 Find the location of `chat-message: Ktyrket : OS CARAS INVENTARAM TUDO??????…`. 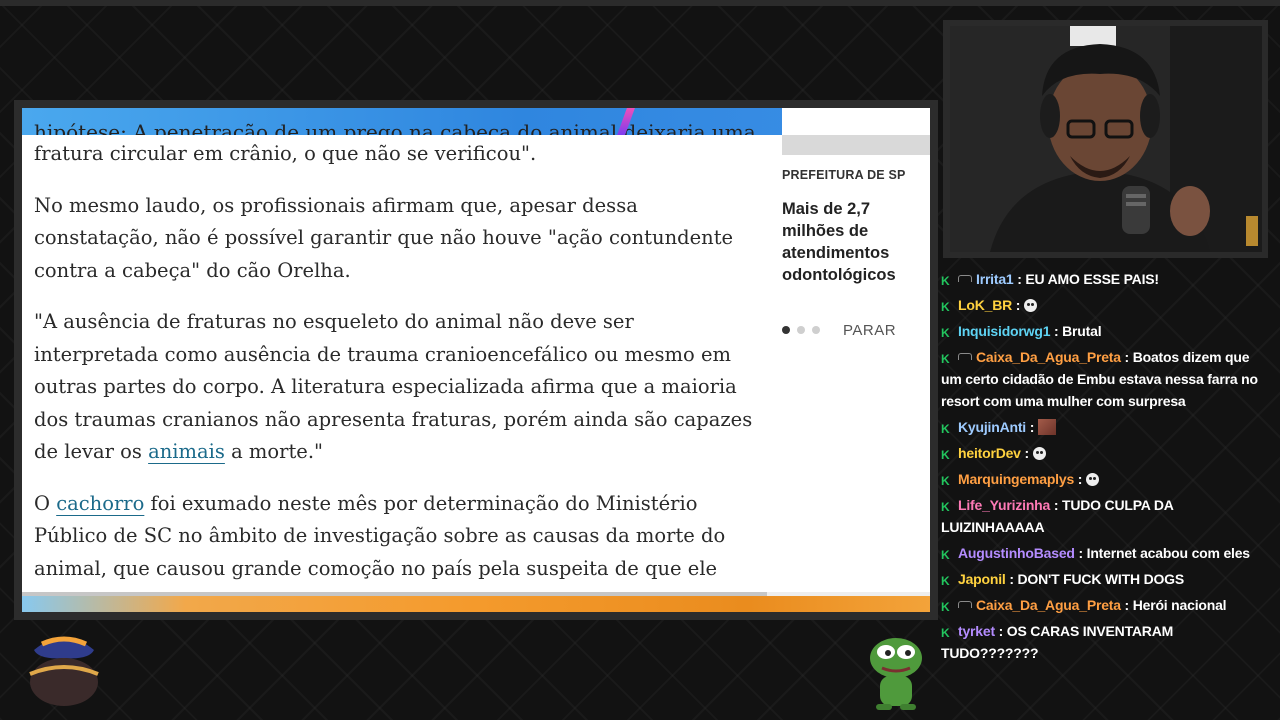

chat-message: Ktyrket : OS CARAS INVENTARAM TUDO??????… is located at coordinates (1106, 642).